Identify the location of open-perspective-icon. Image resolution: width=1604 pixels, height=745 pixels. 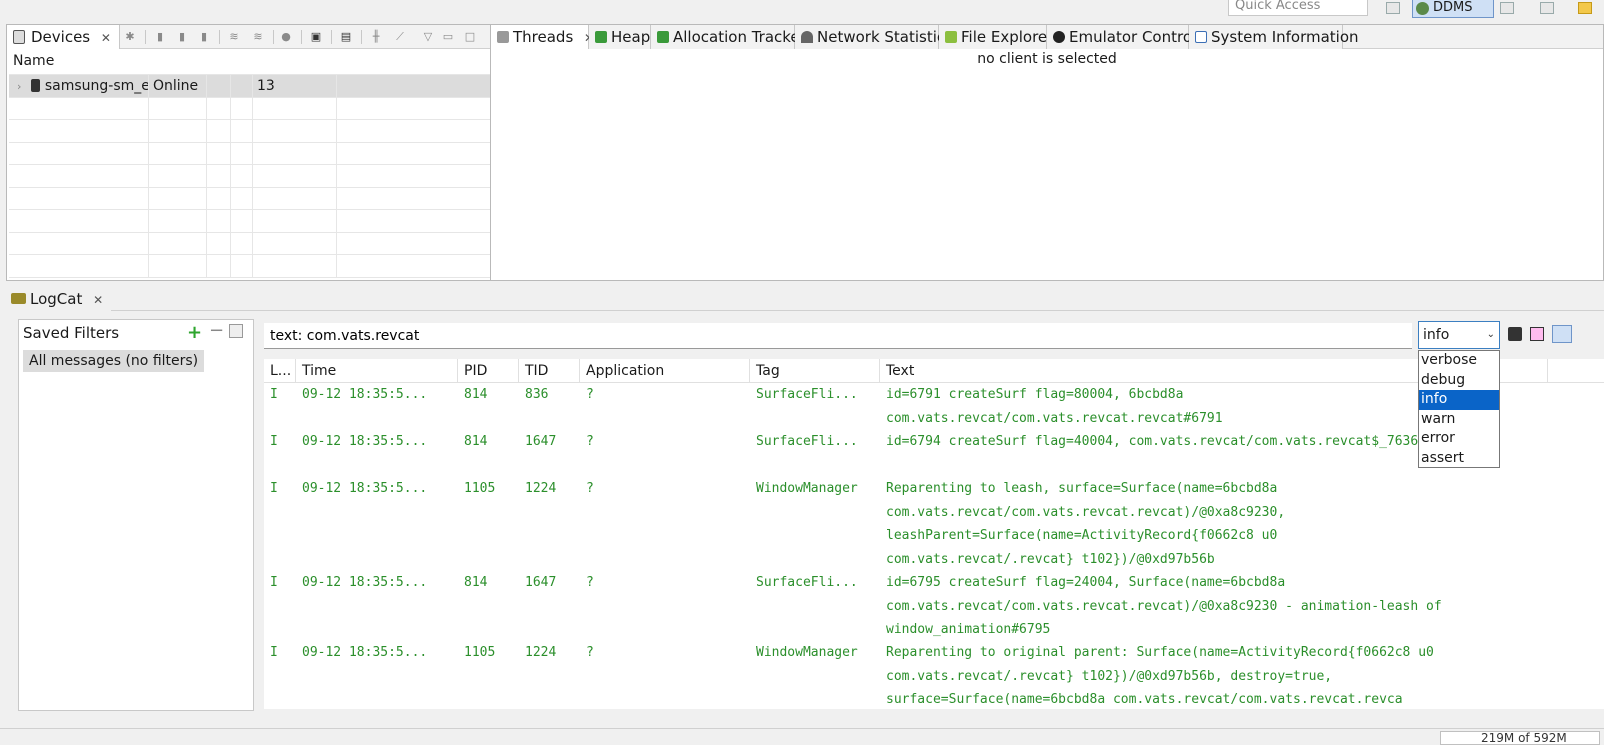
(1393, 8).